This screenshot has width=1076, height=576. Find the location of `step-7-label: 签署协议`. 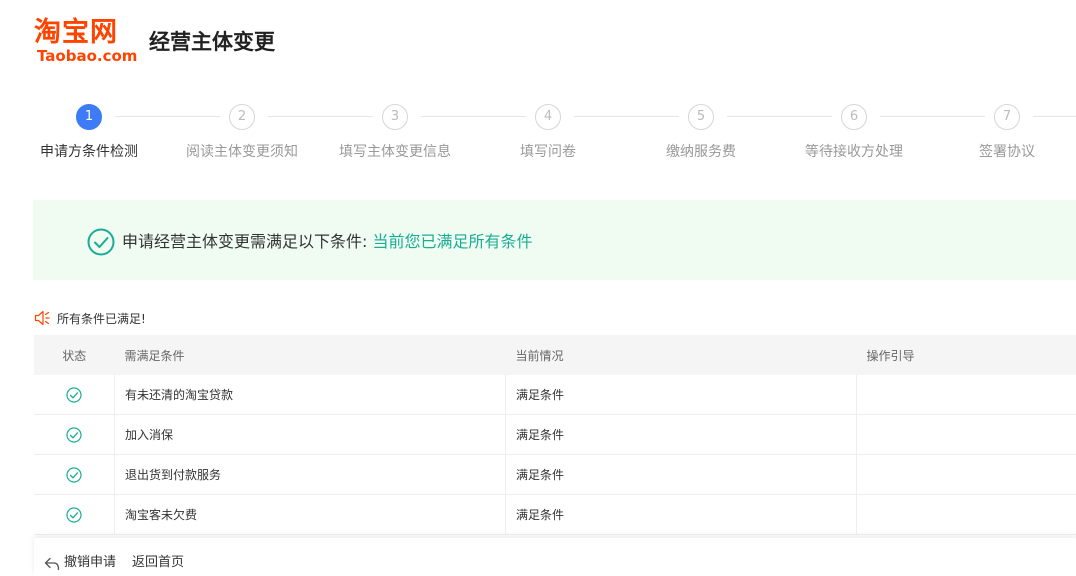

step-7-label: 签署协议 is located at coordinates (1007, 152).